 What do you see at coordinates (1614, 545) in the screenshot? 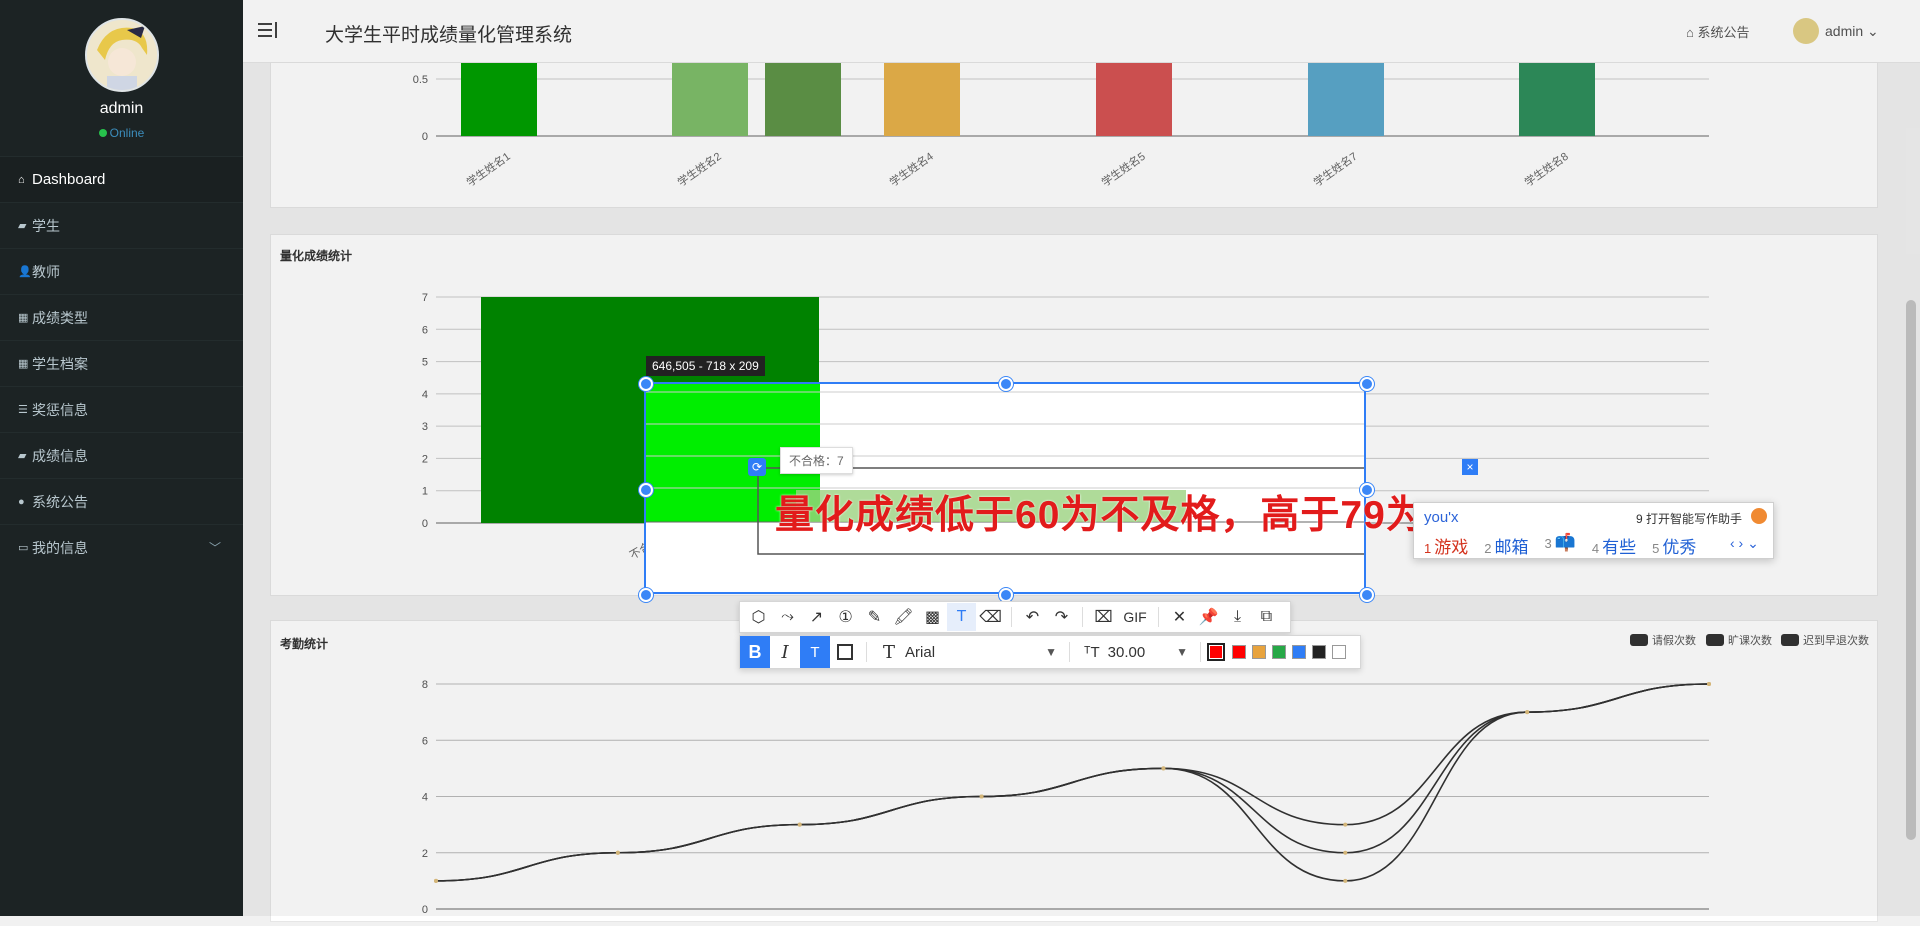
I see `ime-candidate: 4 有些` at bounding box center [1614, 545].